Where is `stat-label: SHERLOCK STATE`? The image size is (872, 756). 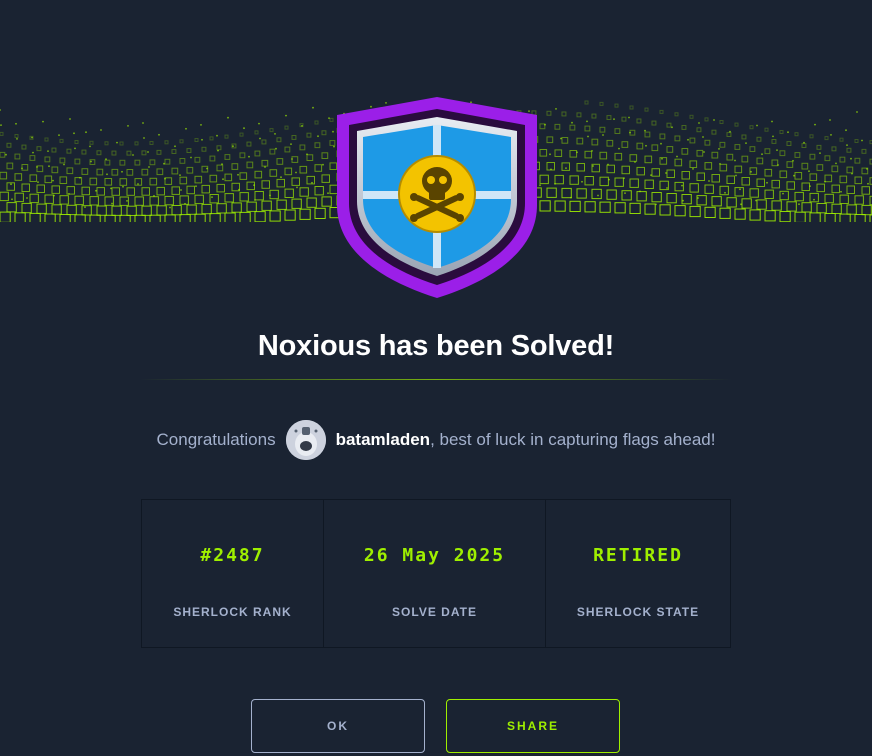
stat-label: SHERLOCK STATE is located at coordinates (638, 612).